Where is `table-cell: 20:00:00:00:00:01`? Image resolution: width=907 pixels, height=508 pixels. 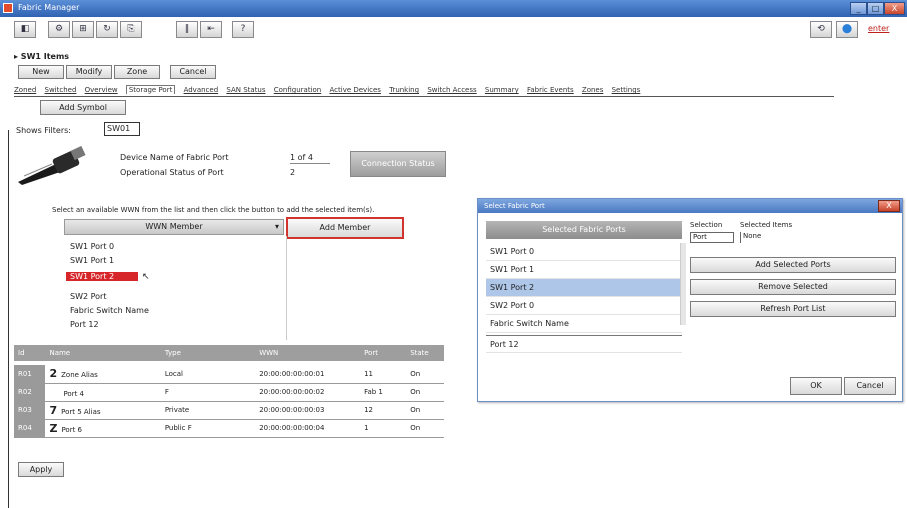
table-cell: 20:00:00:00:00:01 is located at coordinates (308, 374).